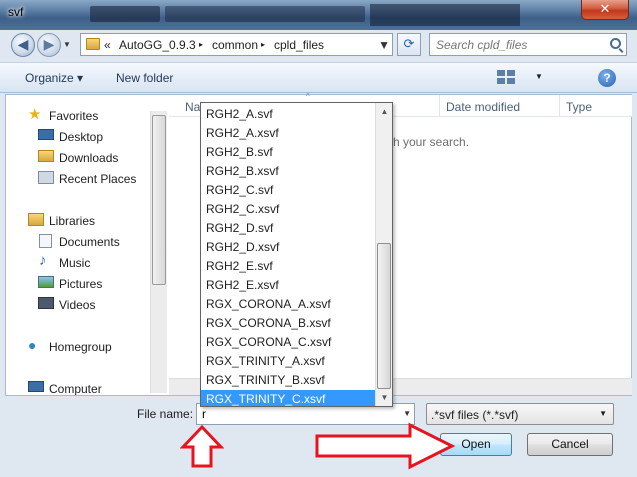  I want to click on videos-icon, so click(46, 303).